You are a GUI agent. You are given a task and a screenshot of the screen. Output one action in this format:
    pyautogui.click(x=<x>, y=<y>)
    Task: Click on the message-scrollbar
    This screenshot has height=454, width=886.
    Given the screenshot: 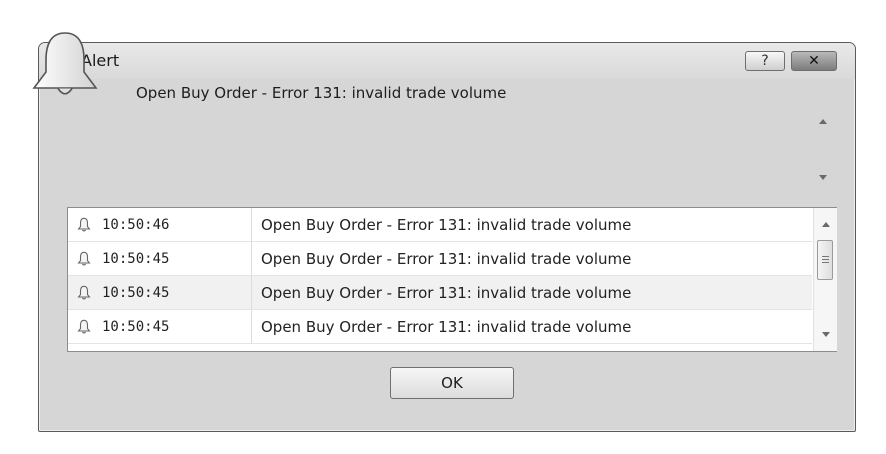 What is the action you would take?
    pyautogui.click(x=825, y=149)
    